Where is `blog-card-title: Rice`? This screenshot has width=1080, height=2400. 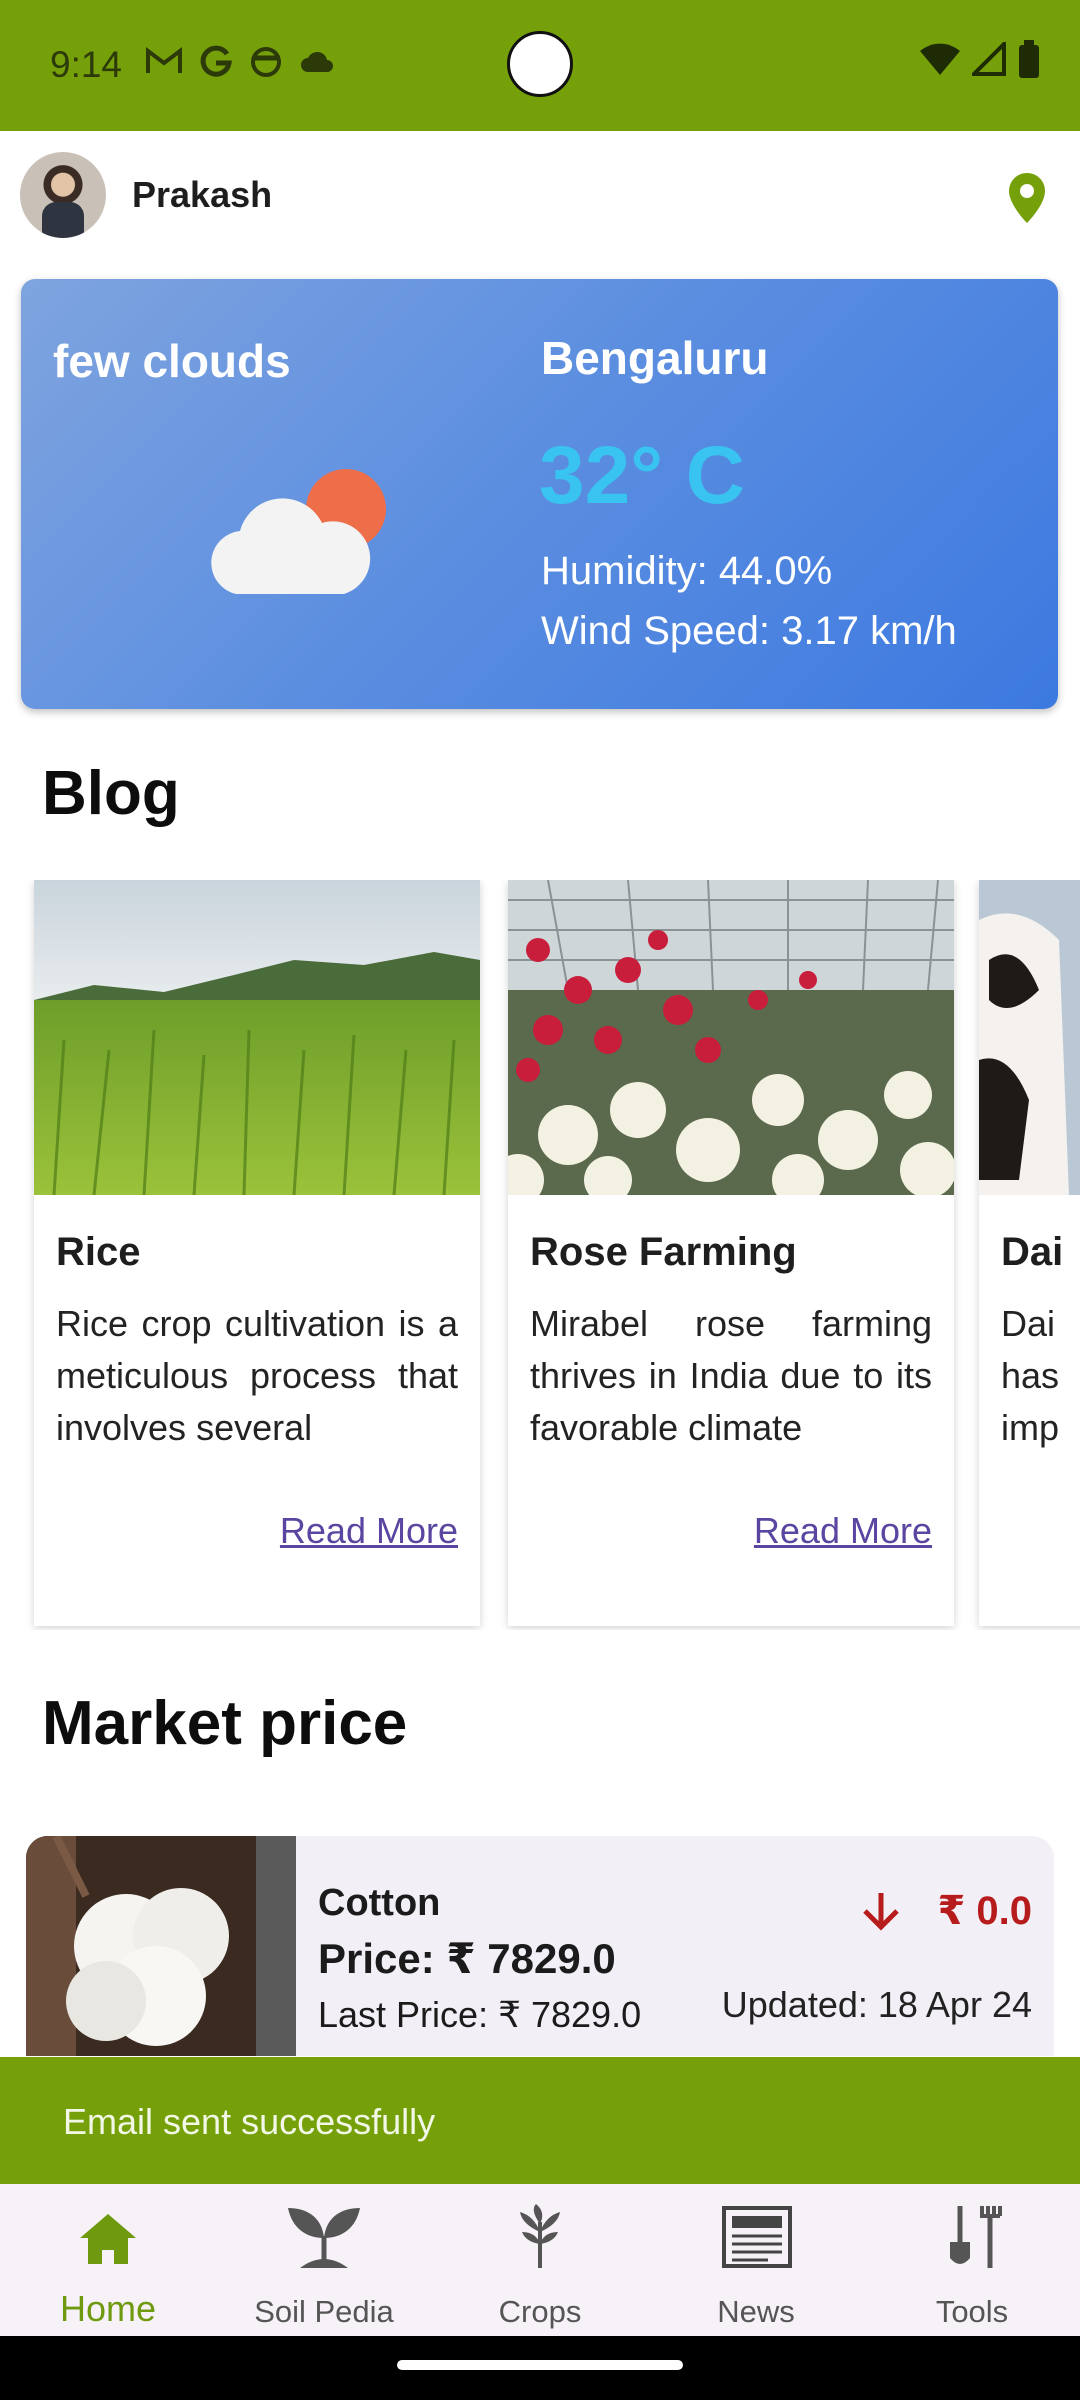
blog-card-title: Rice is located at coordinates (98, 1252).